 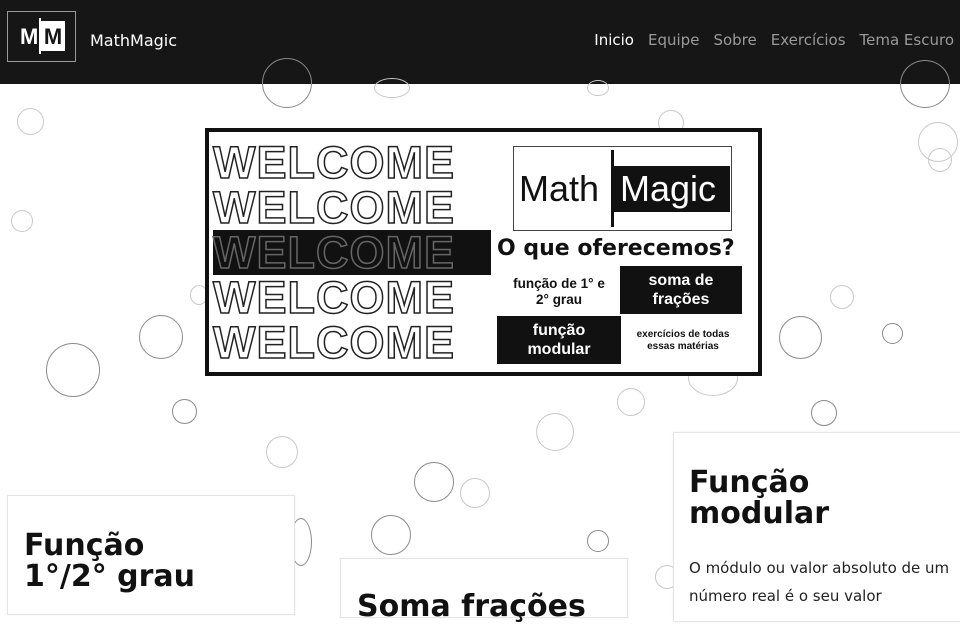 What do you see at coordinates (681, 290) in the screenshot?
I see `offer-soma-fracoes: soma de frações` at bounding box center [681, 290].